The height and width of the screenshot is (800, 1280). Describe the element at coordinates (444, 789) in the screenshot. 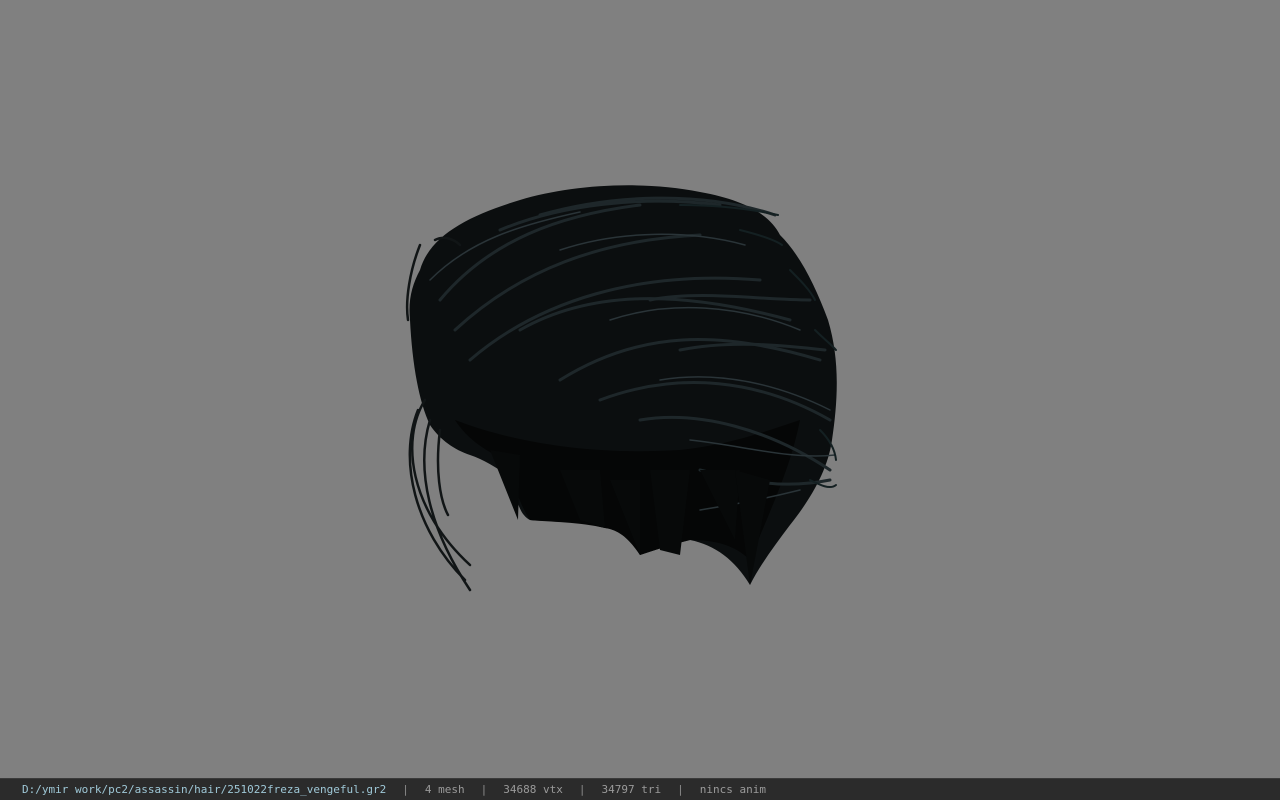

I see `mesh-count: 4 mesh` at that location.